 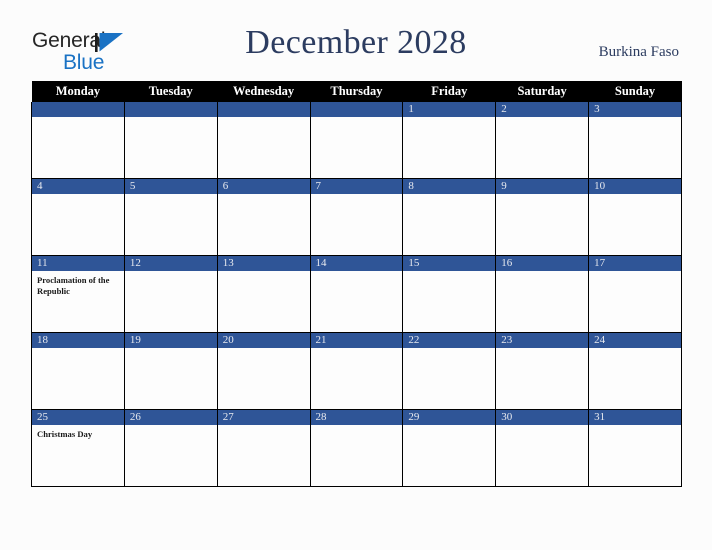 What do you see at coordinates (542, 217) in the screenshot?
I see `calendar-day-cell: 9` at bounding box center [542, 217].